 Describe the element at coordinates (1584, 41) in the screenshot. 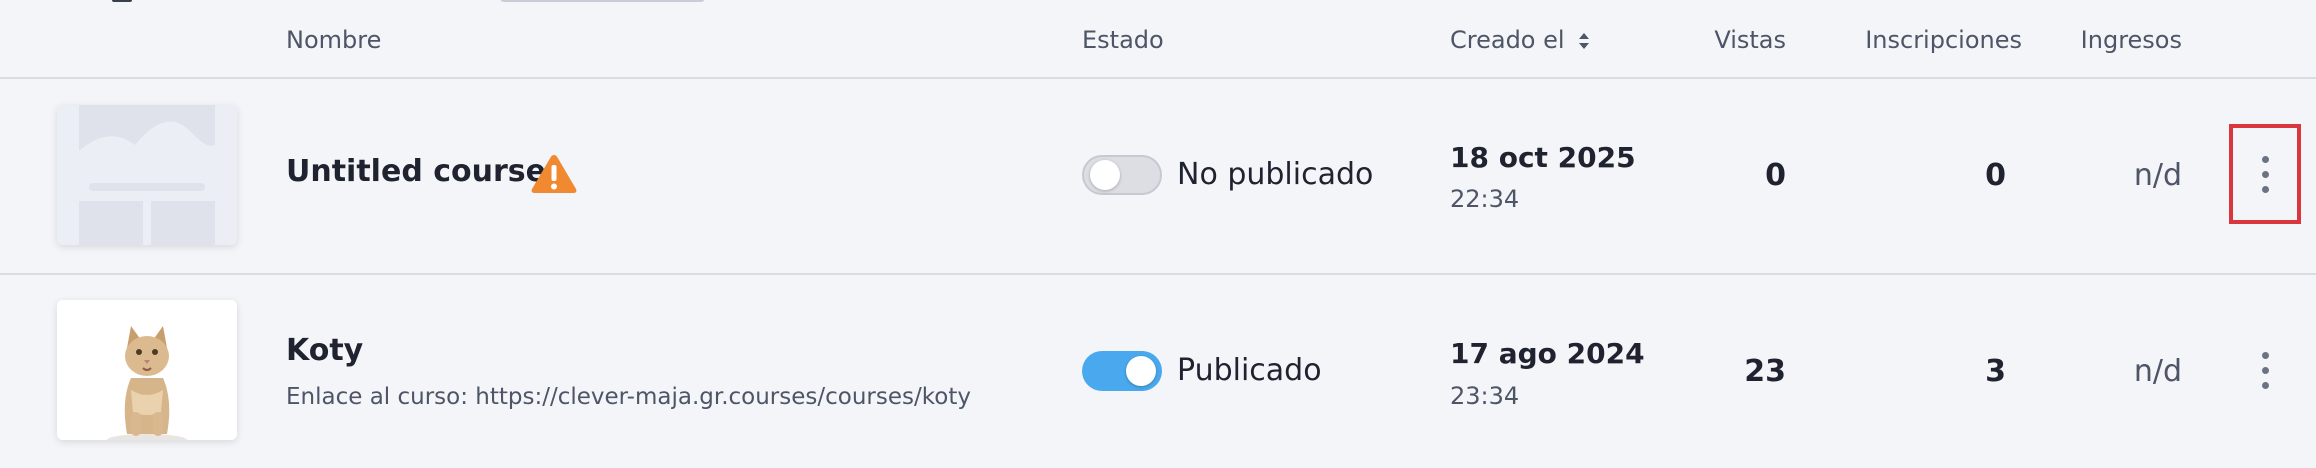

I see `sort-icon` at that location.